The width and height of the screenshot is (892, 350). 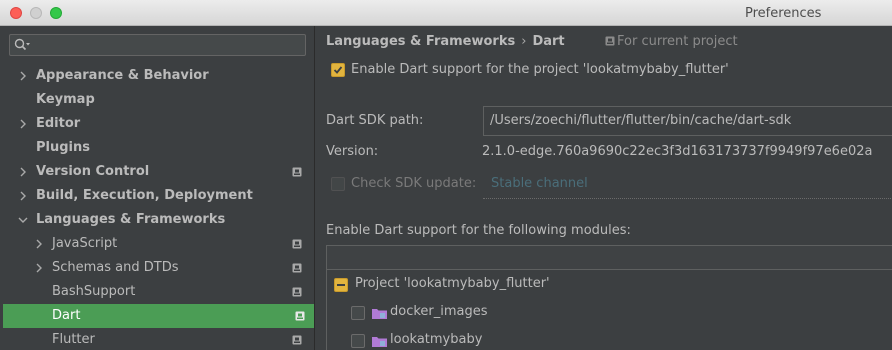 I want to click on sidebar-item-flutter: Flutter, so click(x=157, y=339).